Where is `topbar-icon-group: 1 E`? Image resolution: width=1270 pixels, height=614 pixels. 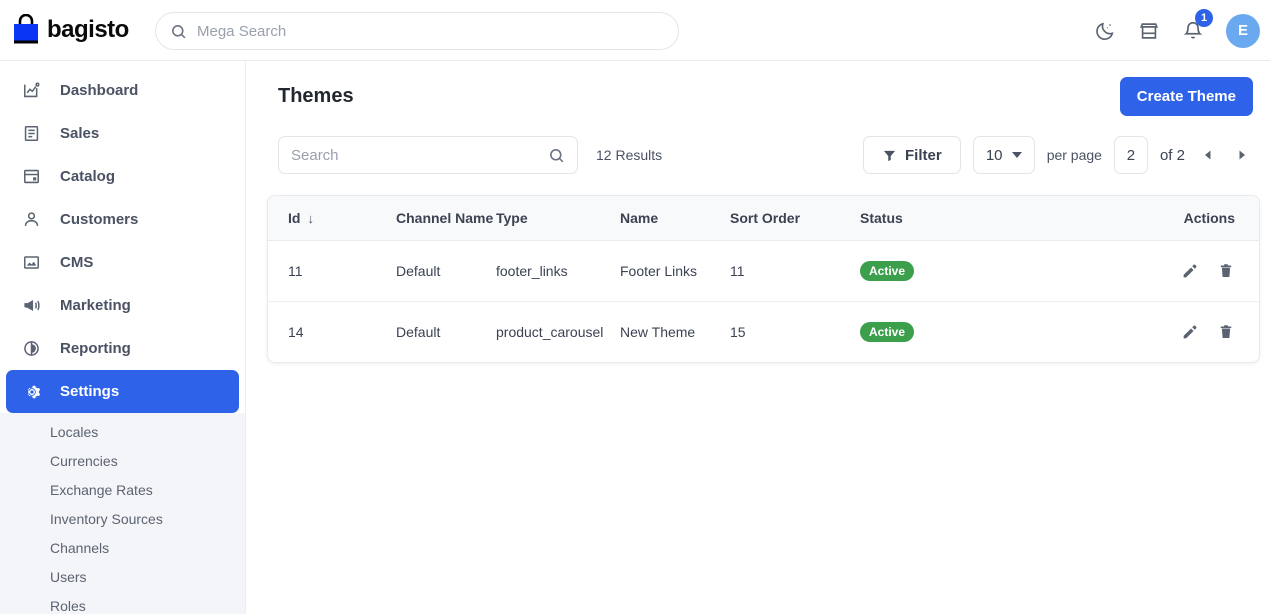 topbar-icon-group: 1 E is located at coordinates (1177, 30).